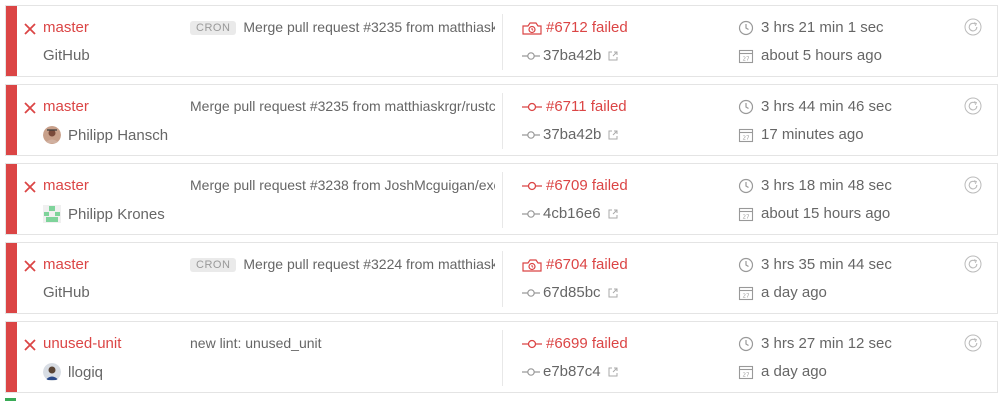  What do you see at coordinates (821, 55) in the screenshot?
I see `finished-at: about 5 hours ago` at bounding box center [821, 55].